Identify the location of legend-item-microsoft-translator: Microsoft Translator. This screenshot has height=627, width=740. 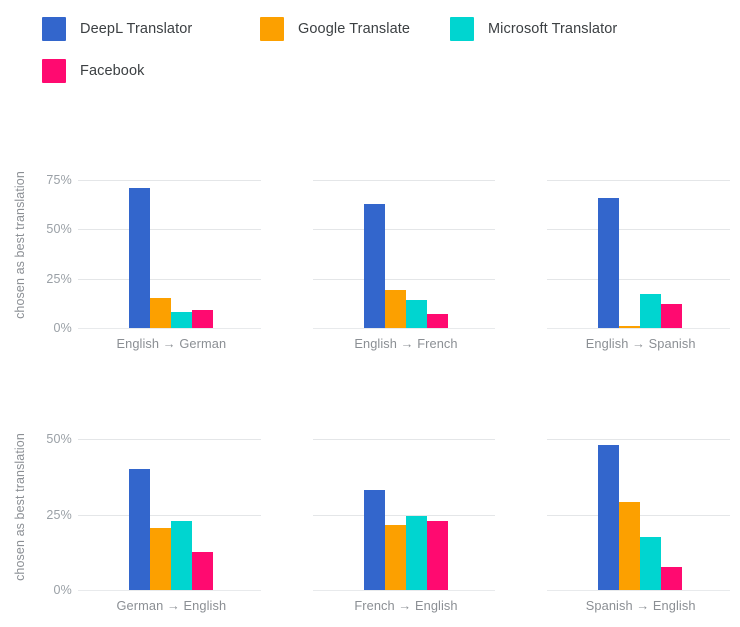
(533, 29).